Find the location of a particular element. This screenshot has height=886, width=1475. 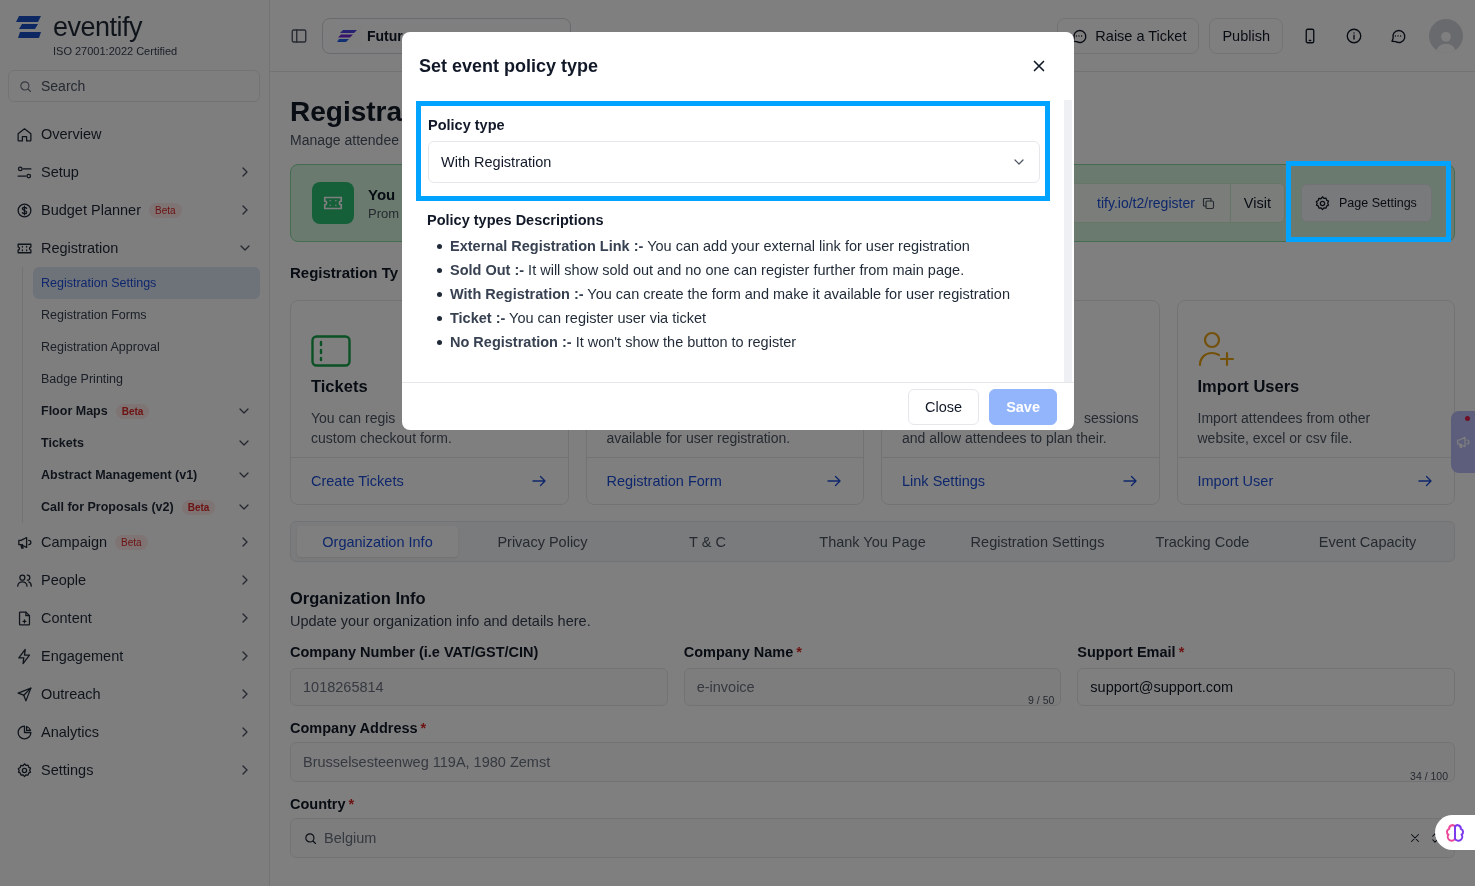

sidebar-item-label: People is located at coordinates (64, 580).